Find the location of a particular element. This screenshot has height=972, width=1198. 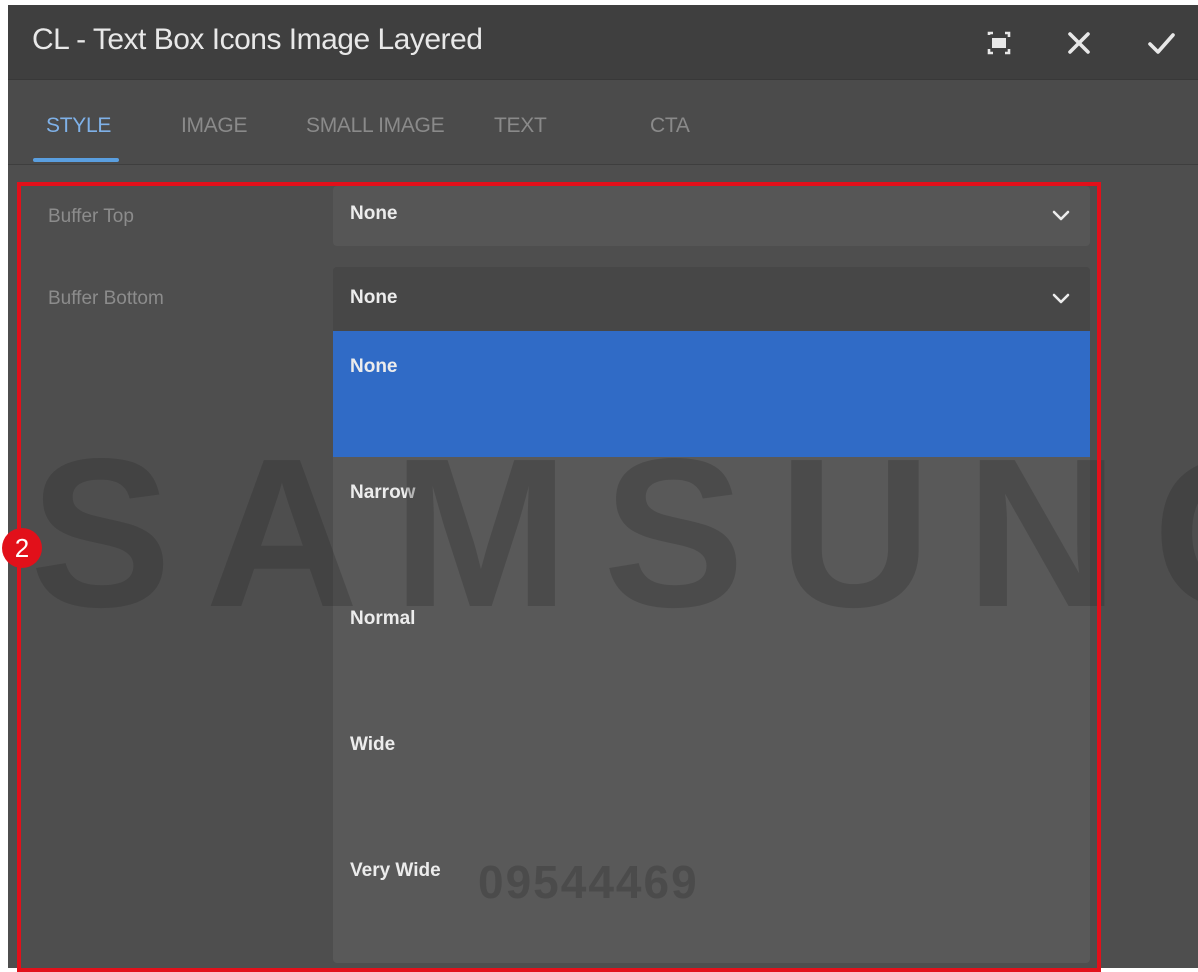

buffer-bottom-value: None is located at coordinates (374, 297).